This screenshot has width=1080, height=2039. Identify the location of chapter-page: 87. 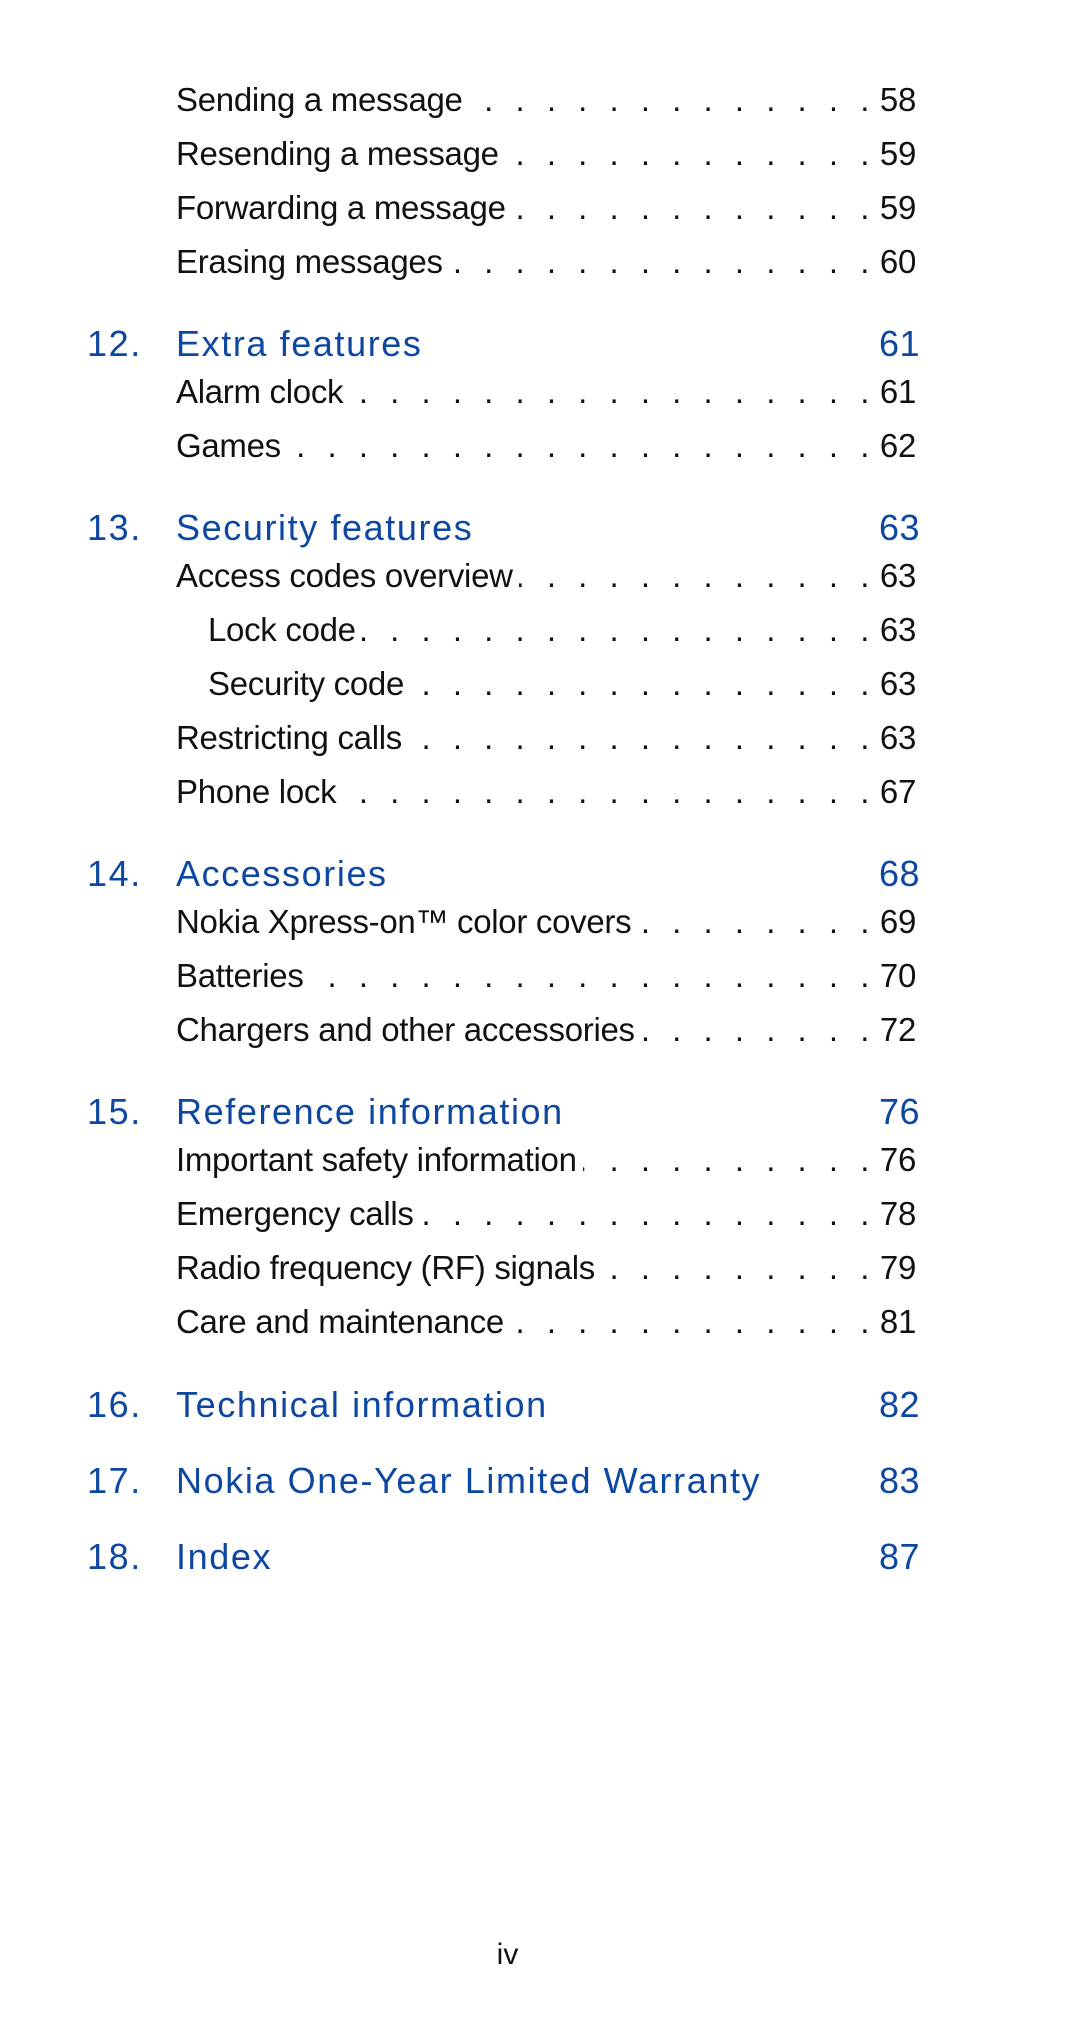
(899, 1556).